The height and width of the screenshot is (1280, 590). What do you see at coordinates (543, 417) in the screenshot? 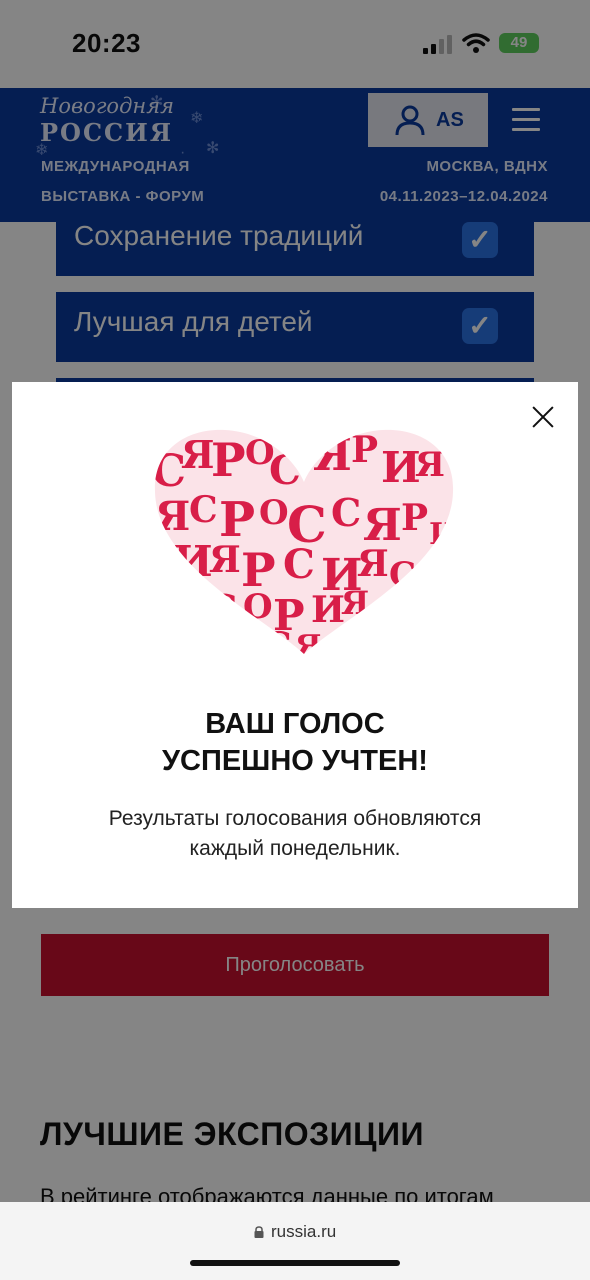
I see `close-icon` at bounding box center [543, 417].